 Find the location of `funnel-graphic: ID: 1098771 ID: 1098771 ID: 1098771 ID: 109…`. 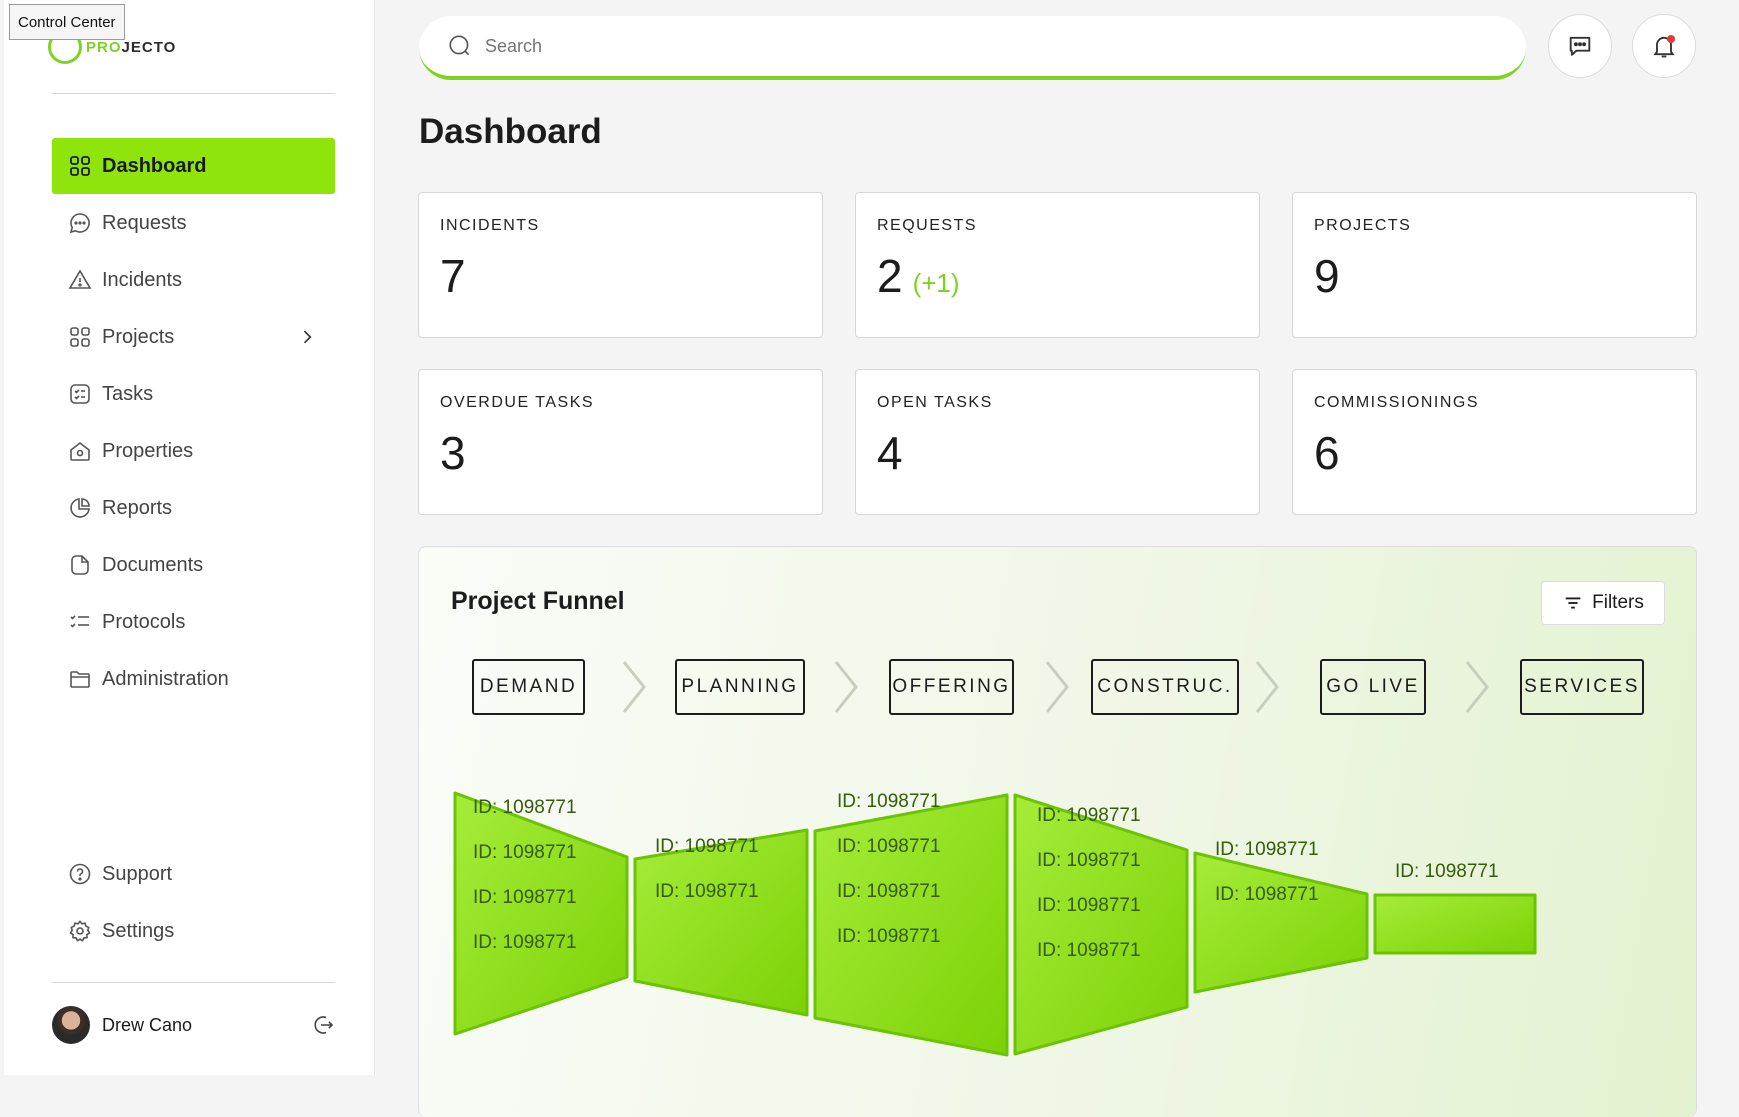

funnel-graphic: ID: 1098771 ID: 1098771 ID: 1098771 ID: 109… is located at coordinates (995, 924).